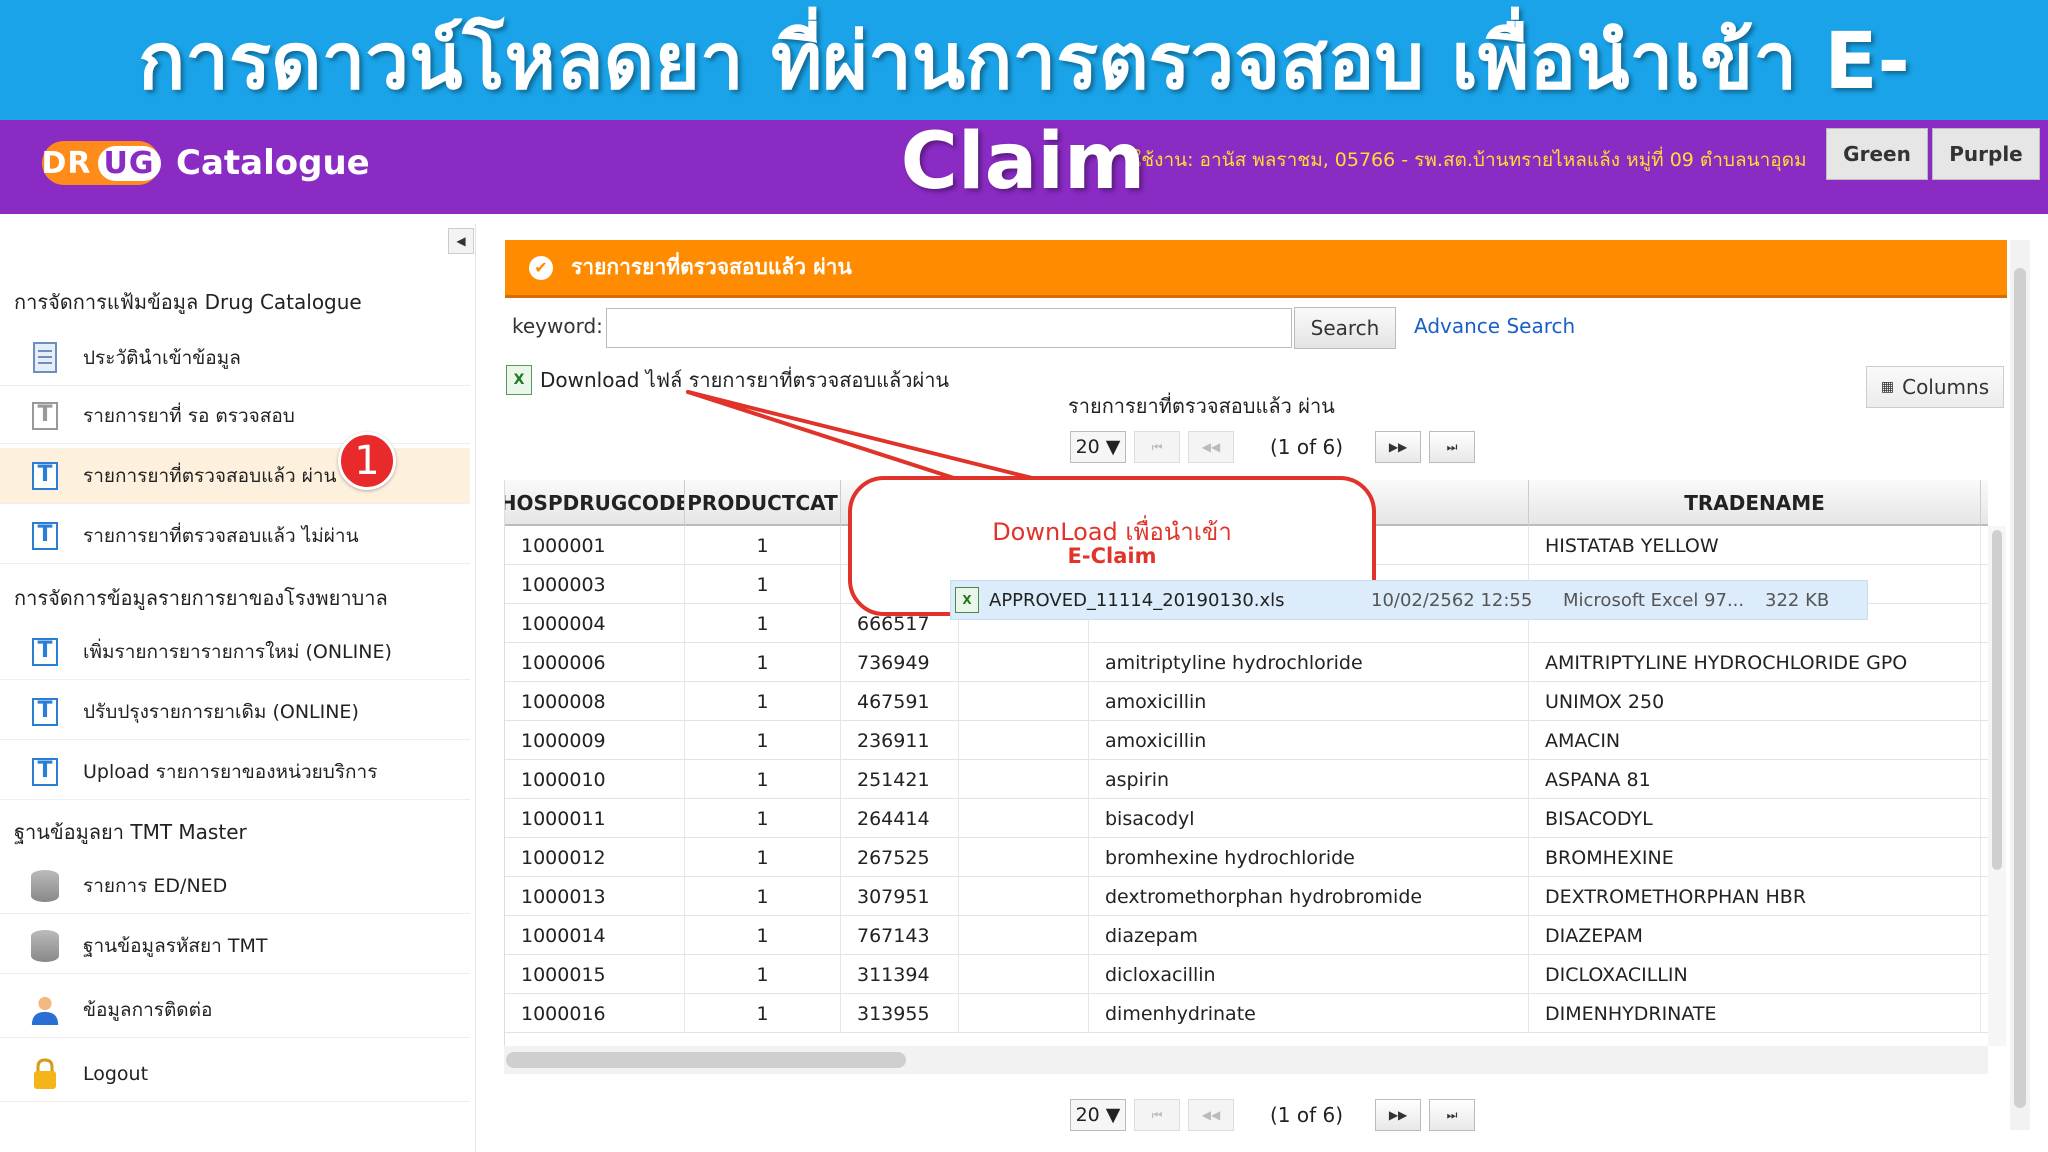 The width and height of the screenshot is (2048, 1152). Describe the element at coordinates (235, 1010) in the screenshot. I see `sidebar-item-contact: ข้อมูลการติดต่อ` at that location.